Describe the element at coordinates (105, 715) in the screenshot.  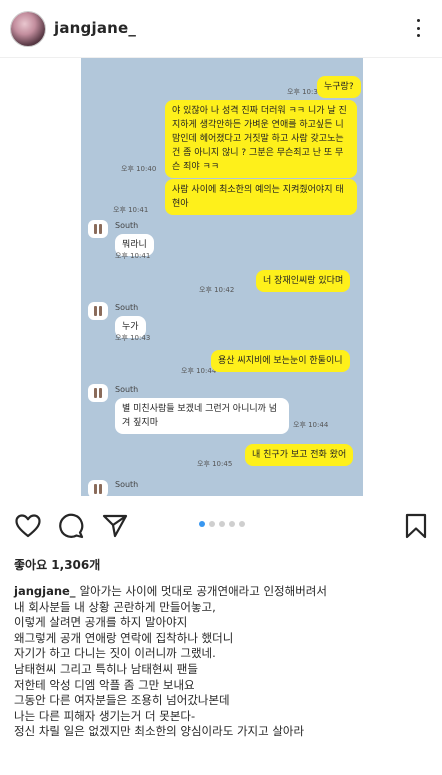
I see `caption-line: 나는 다른 피해자 생기는거 더 못본다-` at that location.